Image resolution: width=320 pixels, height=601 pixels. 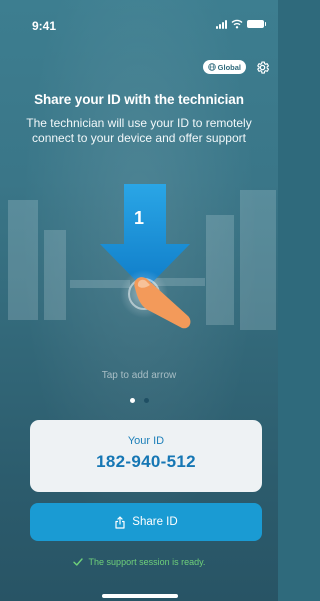 What do you see at coordinates (147, 562) in the screenshot?
I see `session-status-text: The support session is ready.` at bounding box center [147, 562].